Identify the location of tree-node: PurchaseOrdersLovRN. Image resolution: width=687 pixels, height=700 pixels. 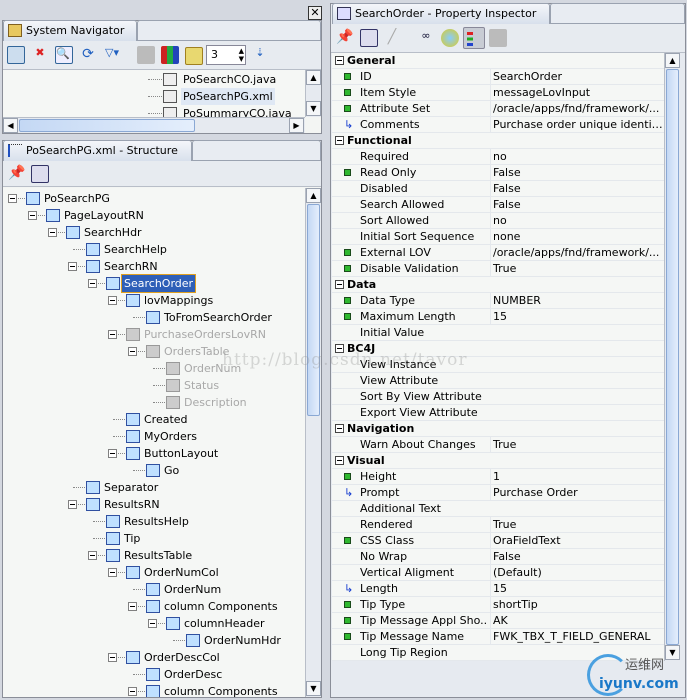
(153, 334).